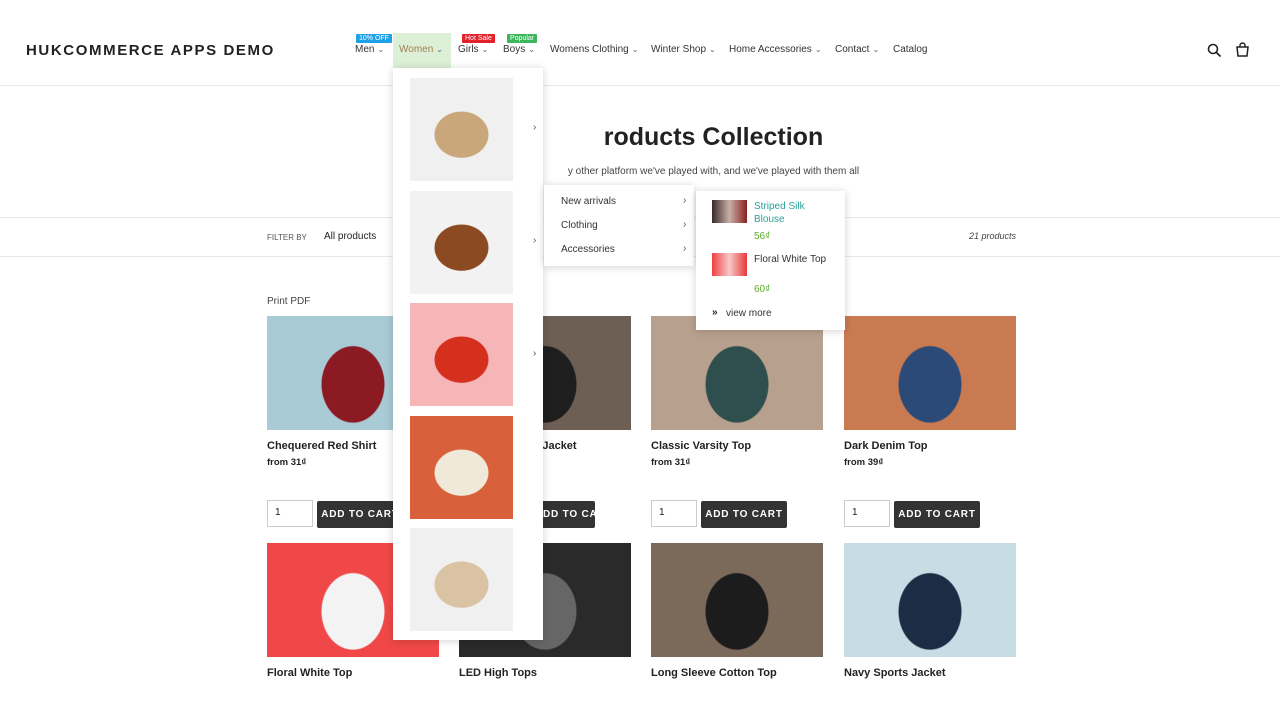  I want to click on brown-leather-handbag-image, so click(461, 242).